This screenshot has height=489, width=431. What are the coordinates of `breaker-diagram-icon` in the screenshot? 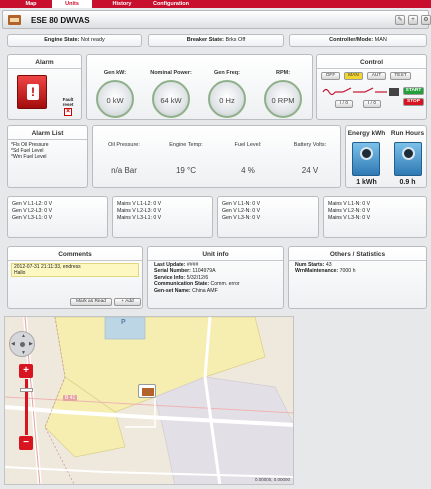 It's located at (360, 91).